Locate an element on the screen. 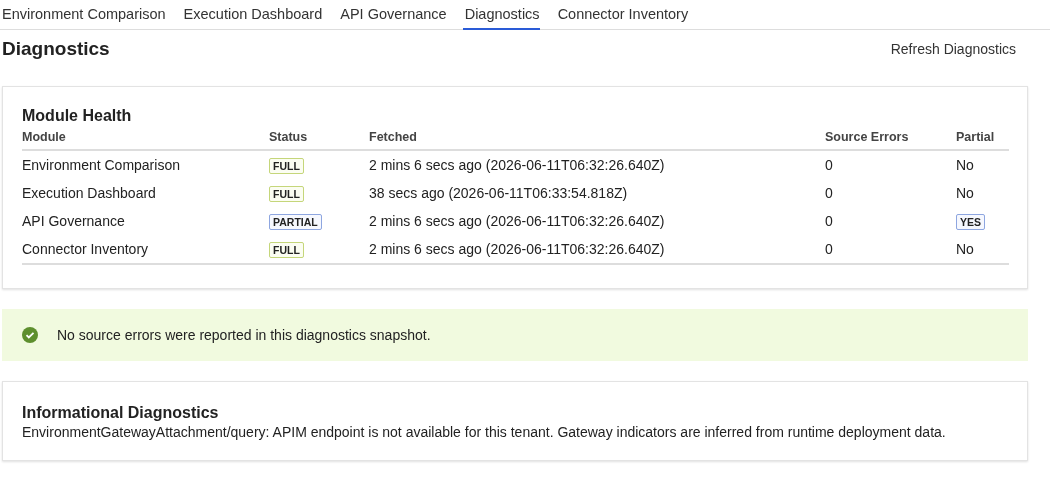  info-message: EnvironmentGatewayAttachment/query: APIM endpoint is not available for this tenant. Gateway indicators are inferred from runtime deployment data. is located at coordinates (484, 432).